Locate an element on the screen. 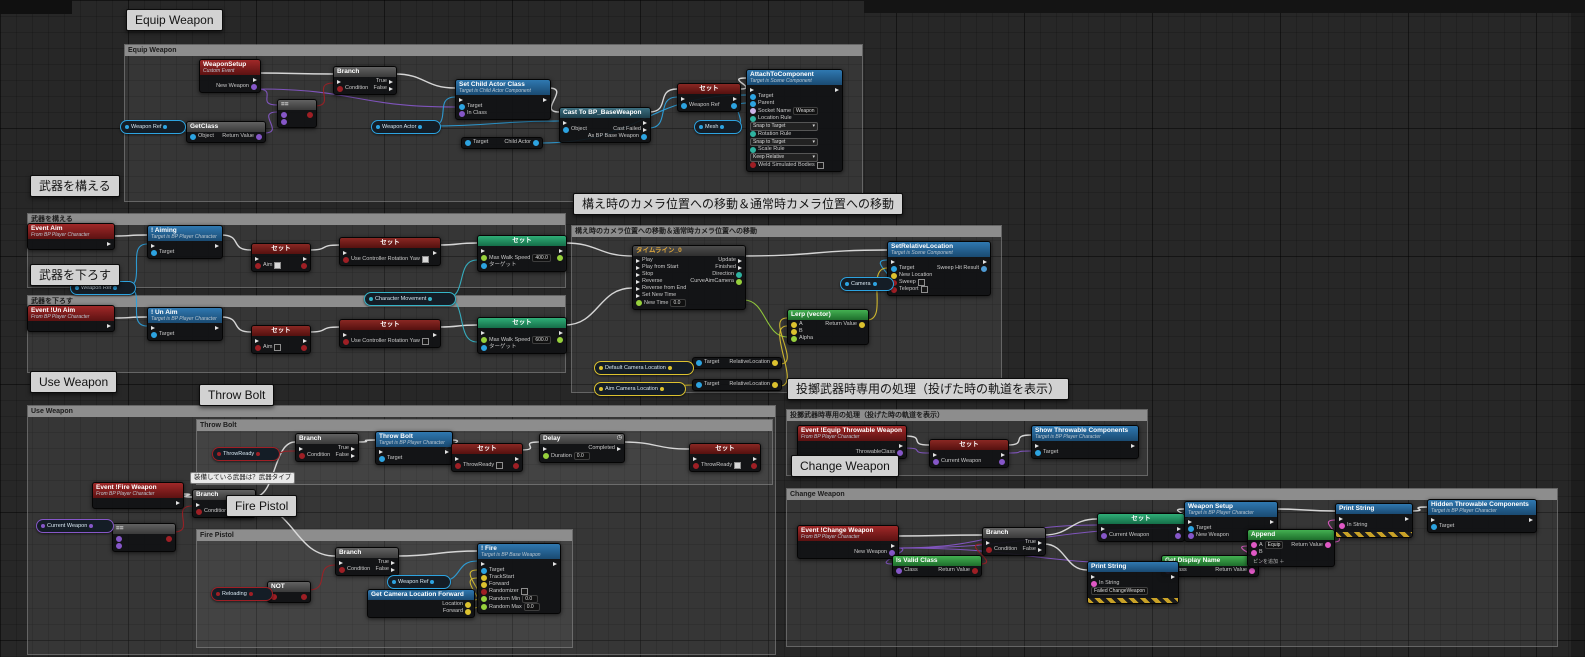 This screenshot has width=1585, height=657. top-left-panel is located at coordinates (36, 7).